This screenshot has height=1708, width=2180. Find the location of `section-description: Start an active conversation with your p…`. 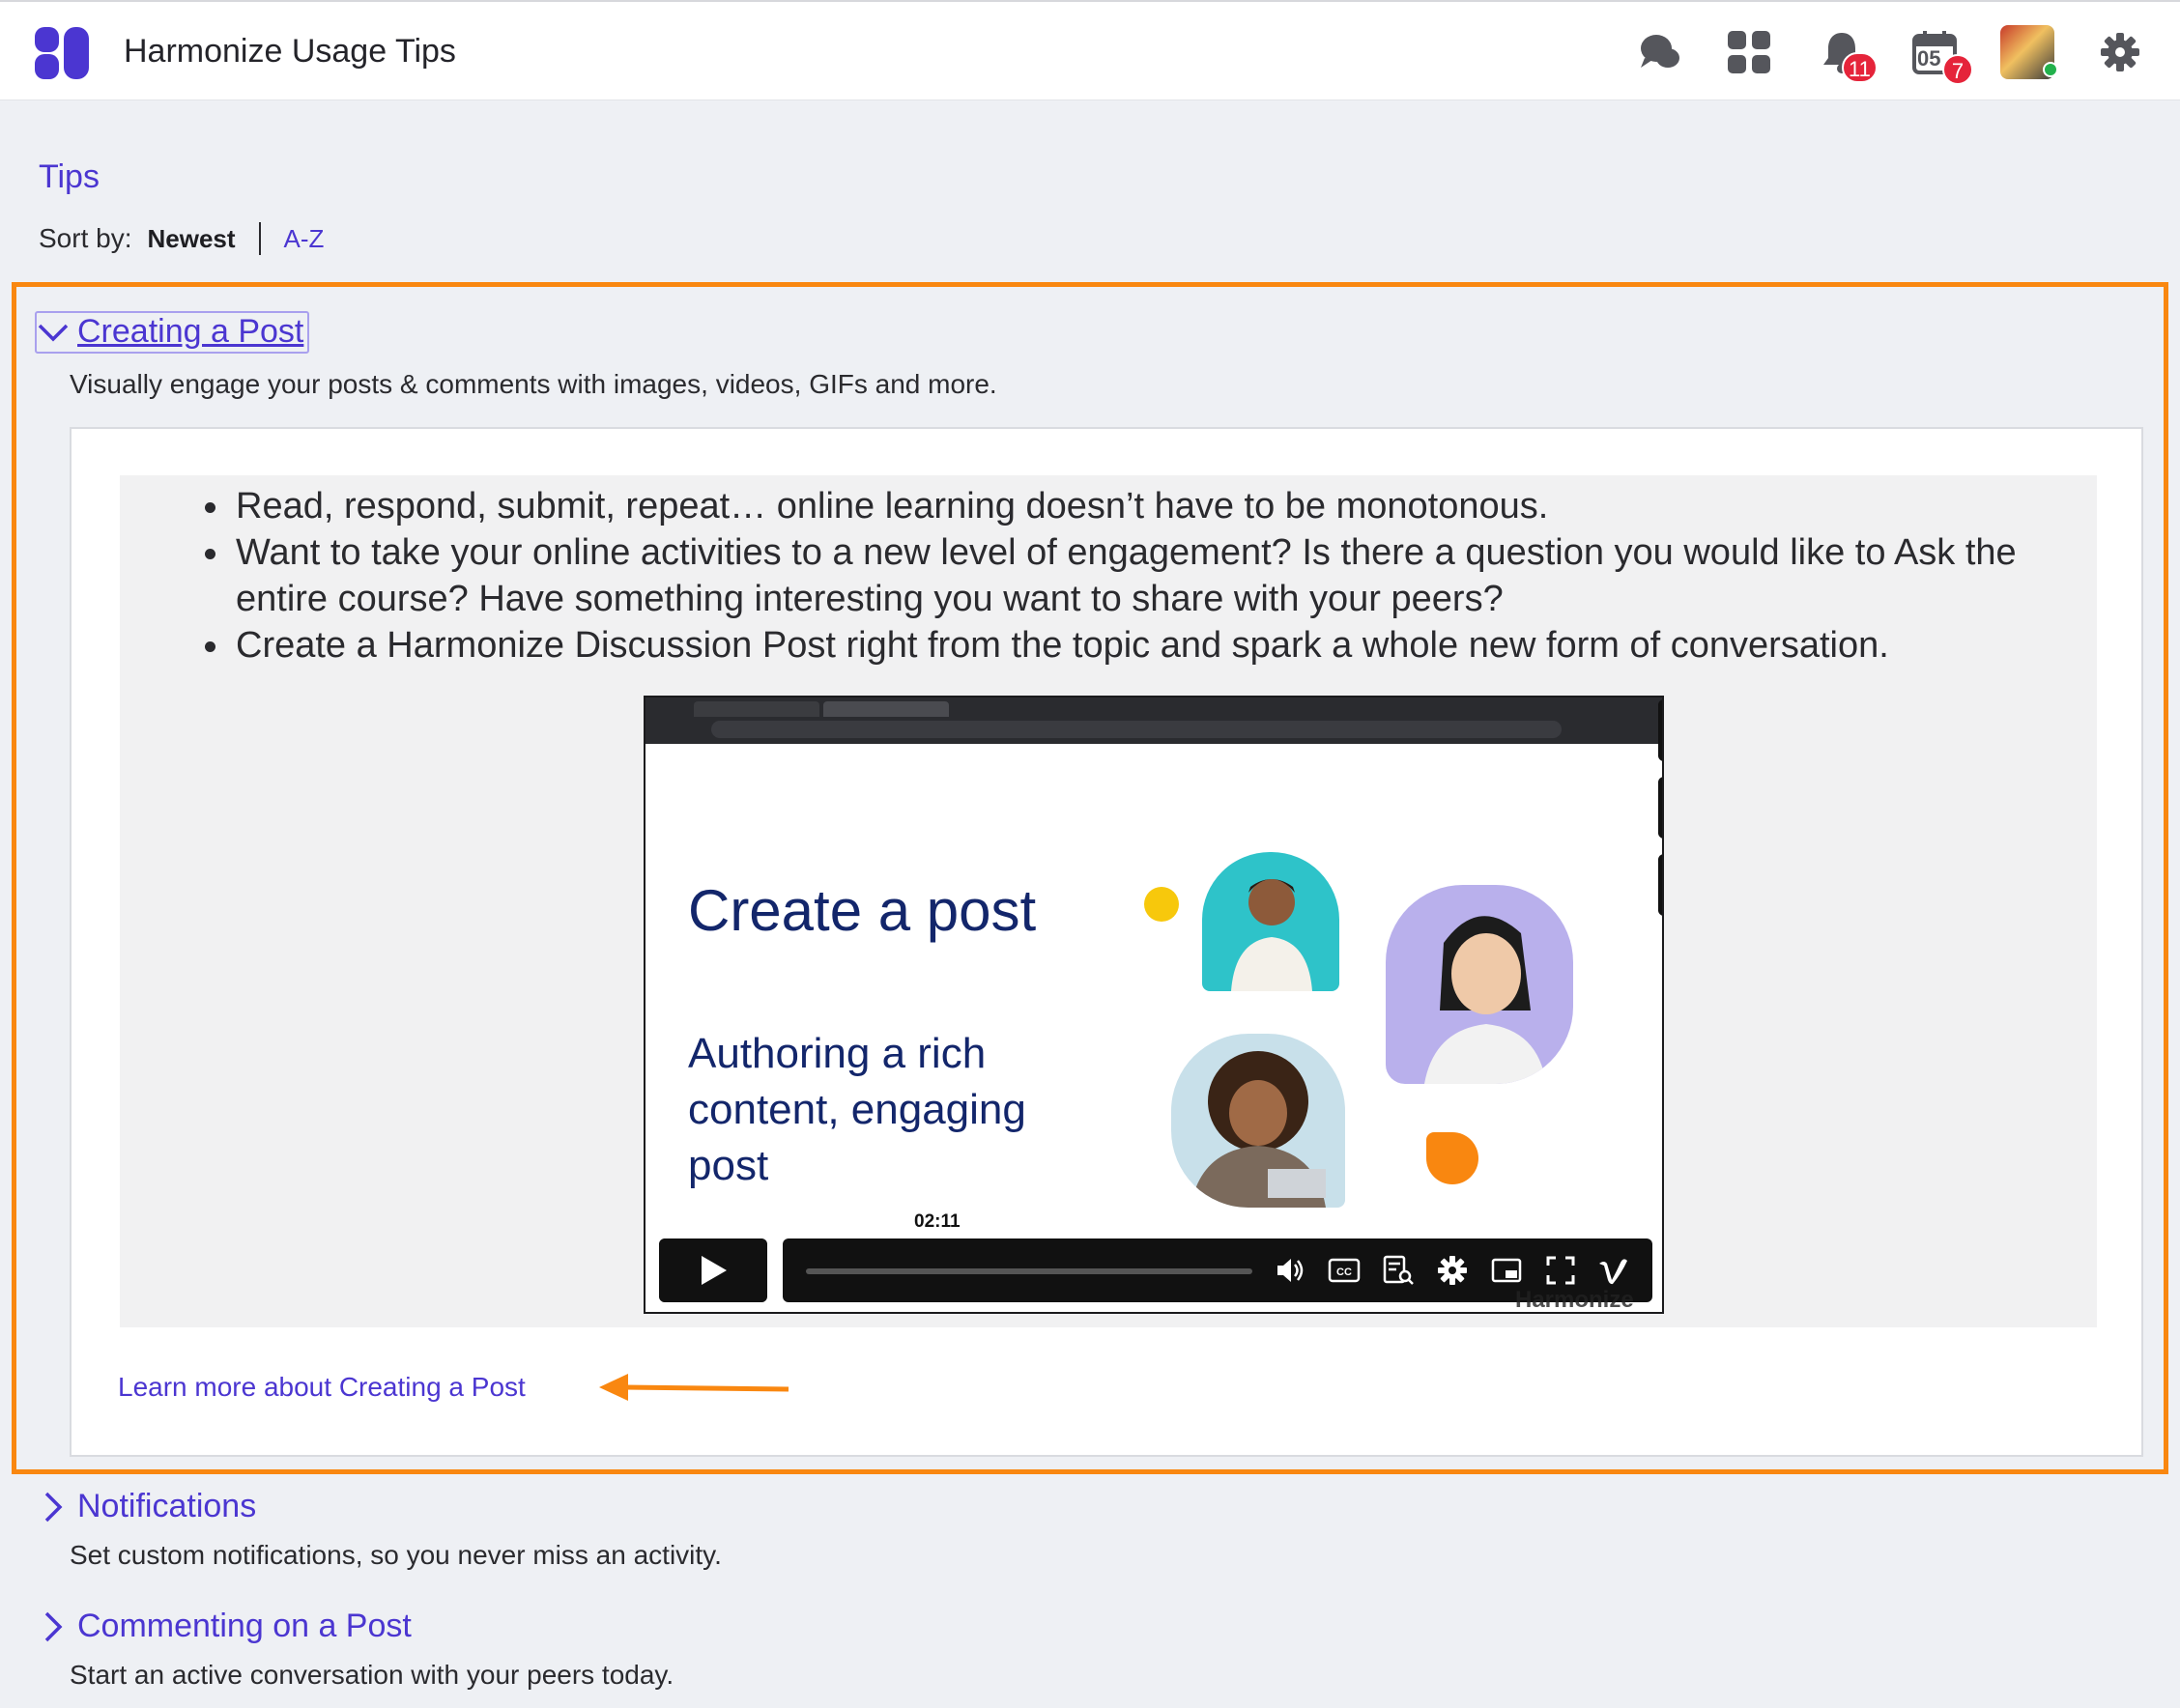

section-description: Start an active conversation with your p… is located at coordinates (372, 1675).